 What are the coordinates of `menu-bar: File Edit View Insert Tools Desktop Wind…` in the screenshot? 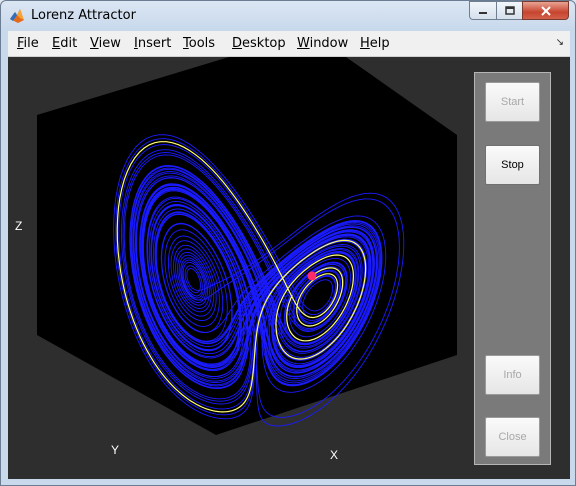 It's located at (289, 44).